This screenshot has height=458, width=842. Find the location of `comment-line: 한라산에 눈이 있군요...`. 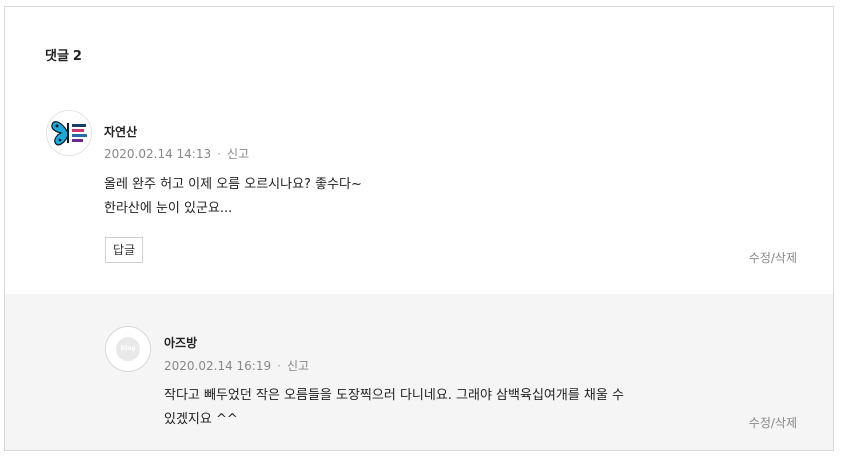

comment-line: 한라산에 눈이 있군요... is located at coordinates (168, 208).